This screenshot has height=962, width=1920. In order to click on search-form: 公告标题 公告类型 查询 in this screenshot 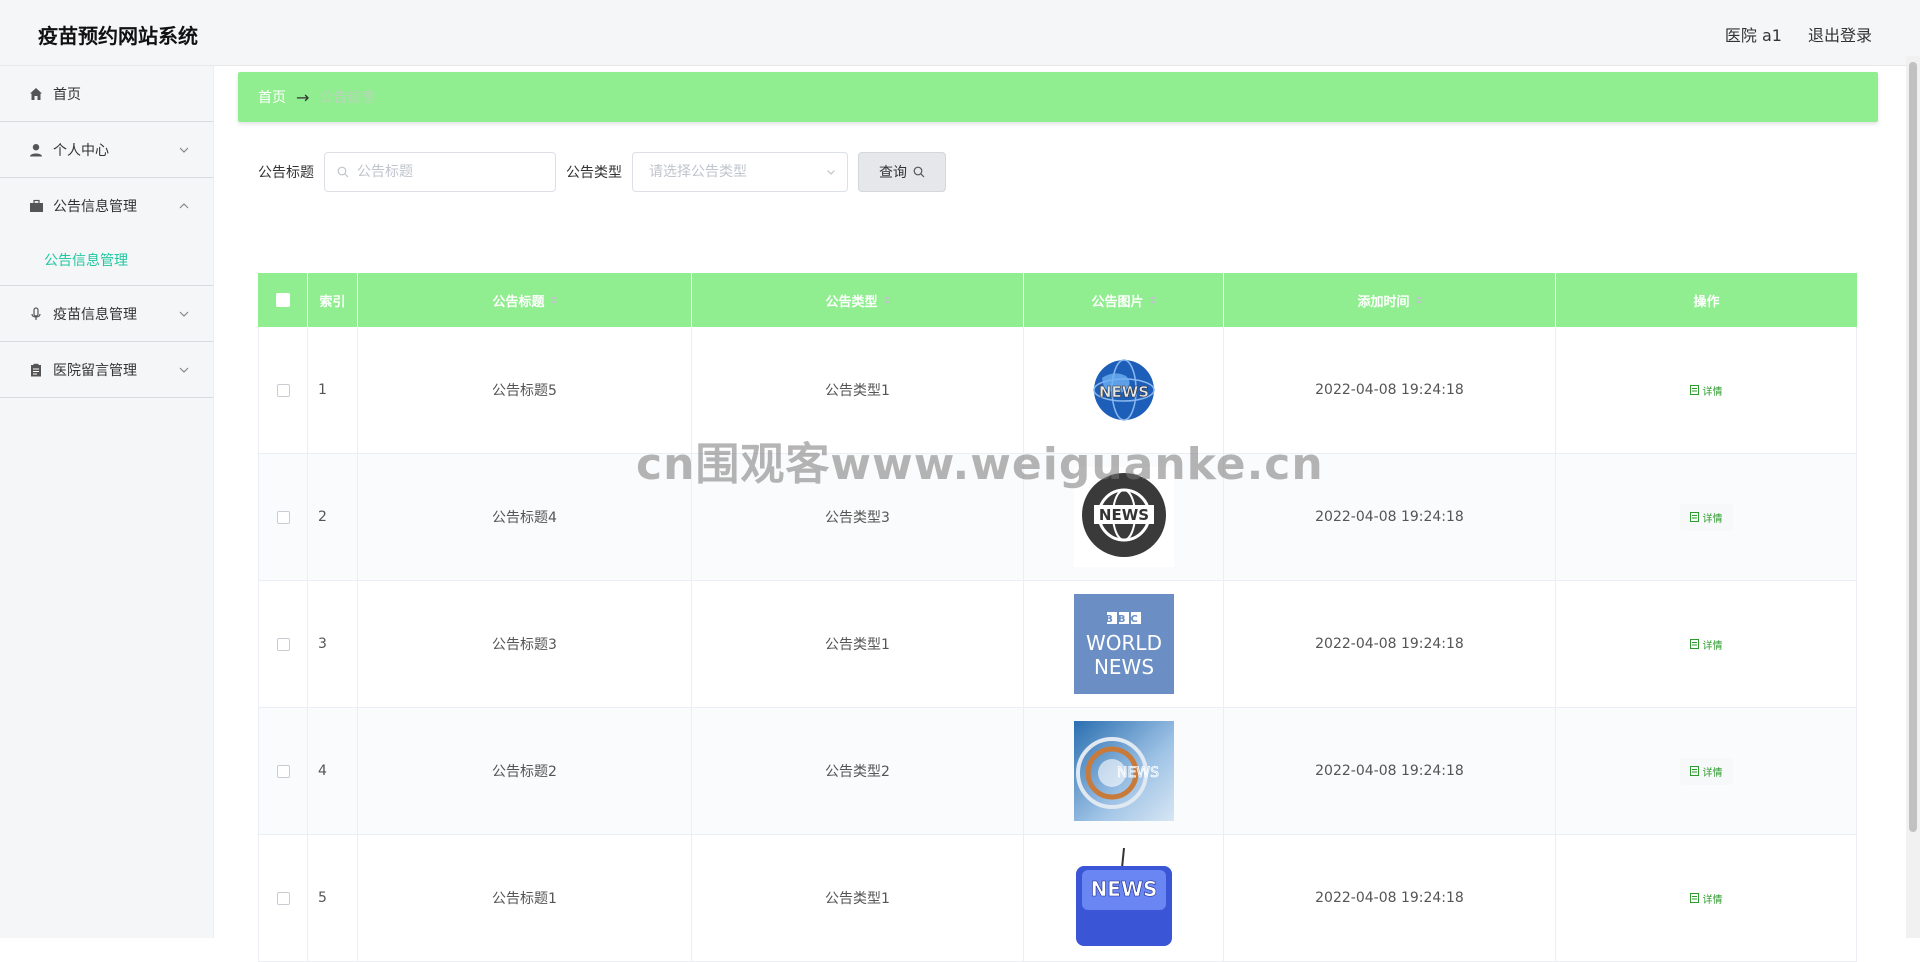, I will do `click(602, 172)`.